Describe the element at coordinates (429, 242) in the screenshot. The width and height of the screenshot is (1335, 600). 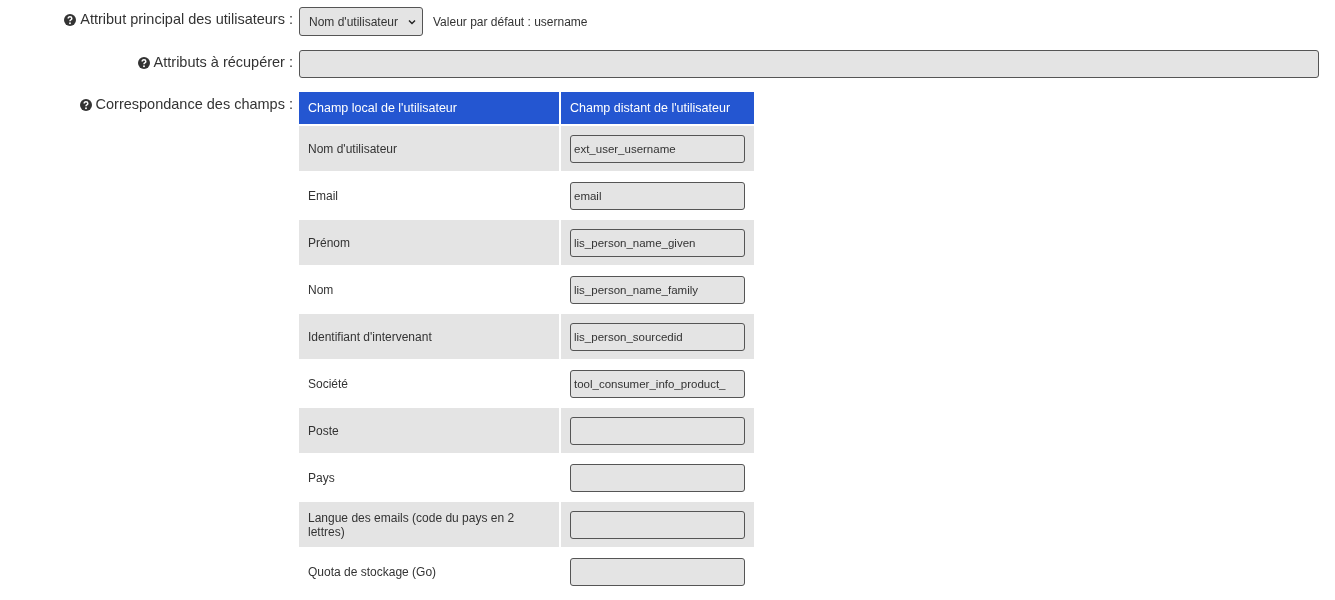
I see `table-cell: Prénom` at that location.